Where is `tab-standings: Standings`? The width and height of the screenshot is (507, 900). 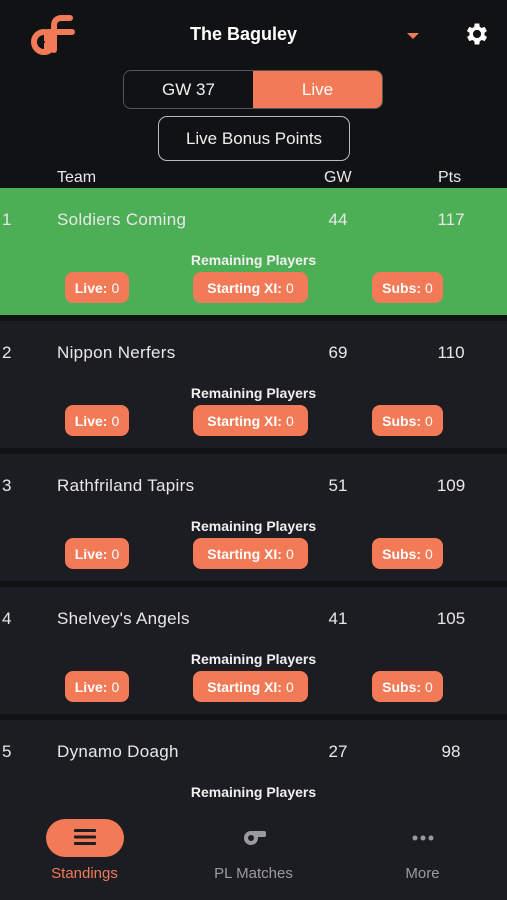
tab-standings: Standings is located at coordinates (84, 854).